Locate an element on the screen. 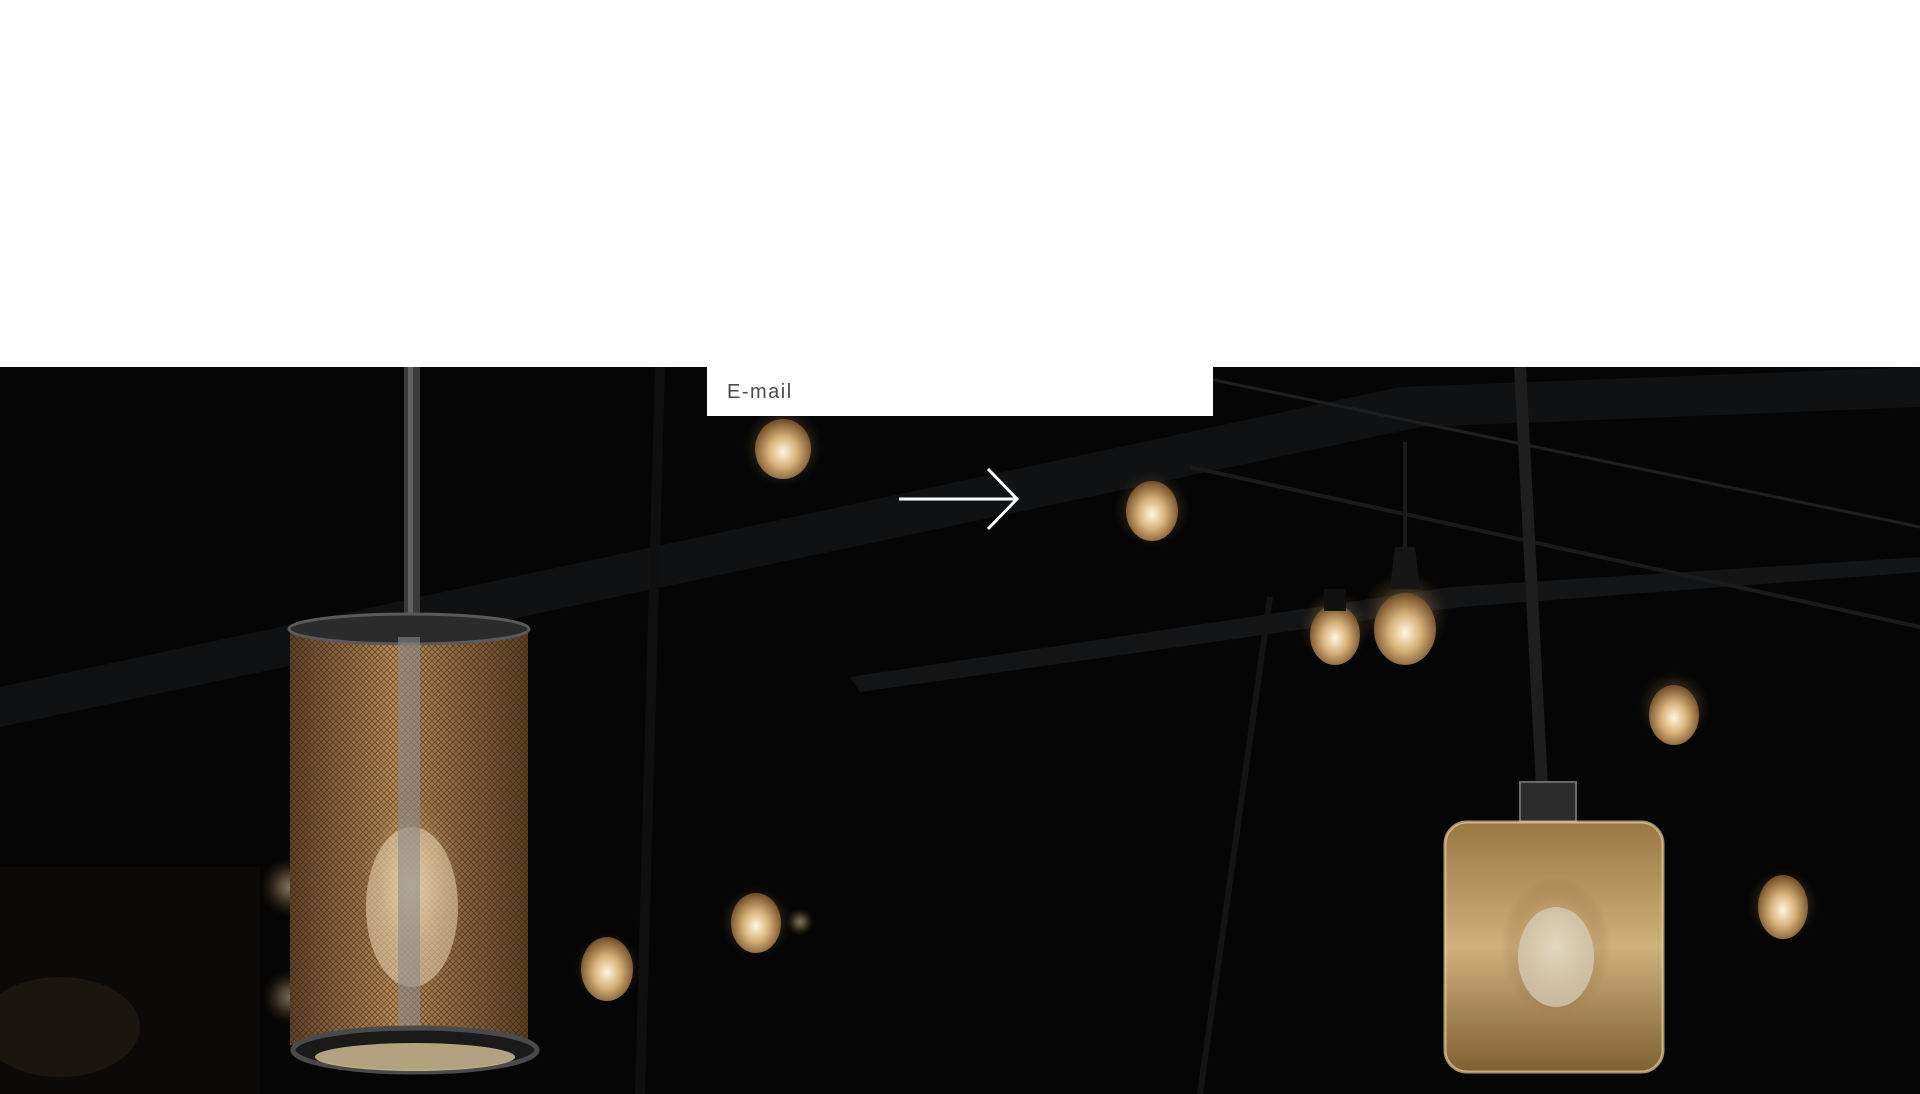 The width and height of the screenshot is (1920, 1094). submit-button is located at coordinates (960, 499).